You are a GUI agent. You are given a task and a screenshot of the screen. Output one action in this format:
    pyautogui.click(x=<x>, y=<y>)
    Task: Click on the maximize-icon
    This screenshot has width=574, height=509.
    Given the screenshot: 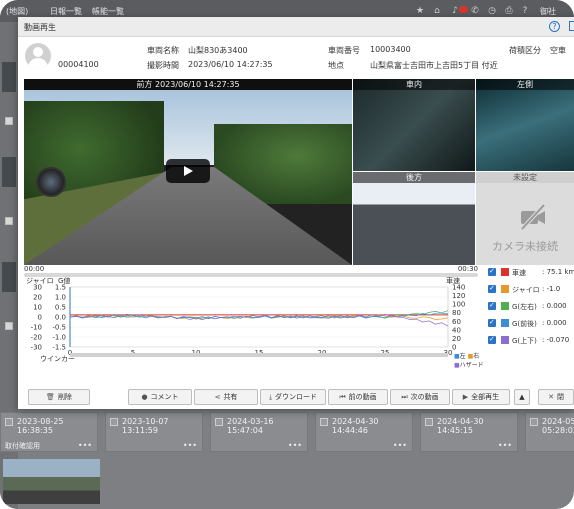 What is the action you would take?
    pyautogui.click(x=571, y=26)
    